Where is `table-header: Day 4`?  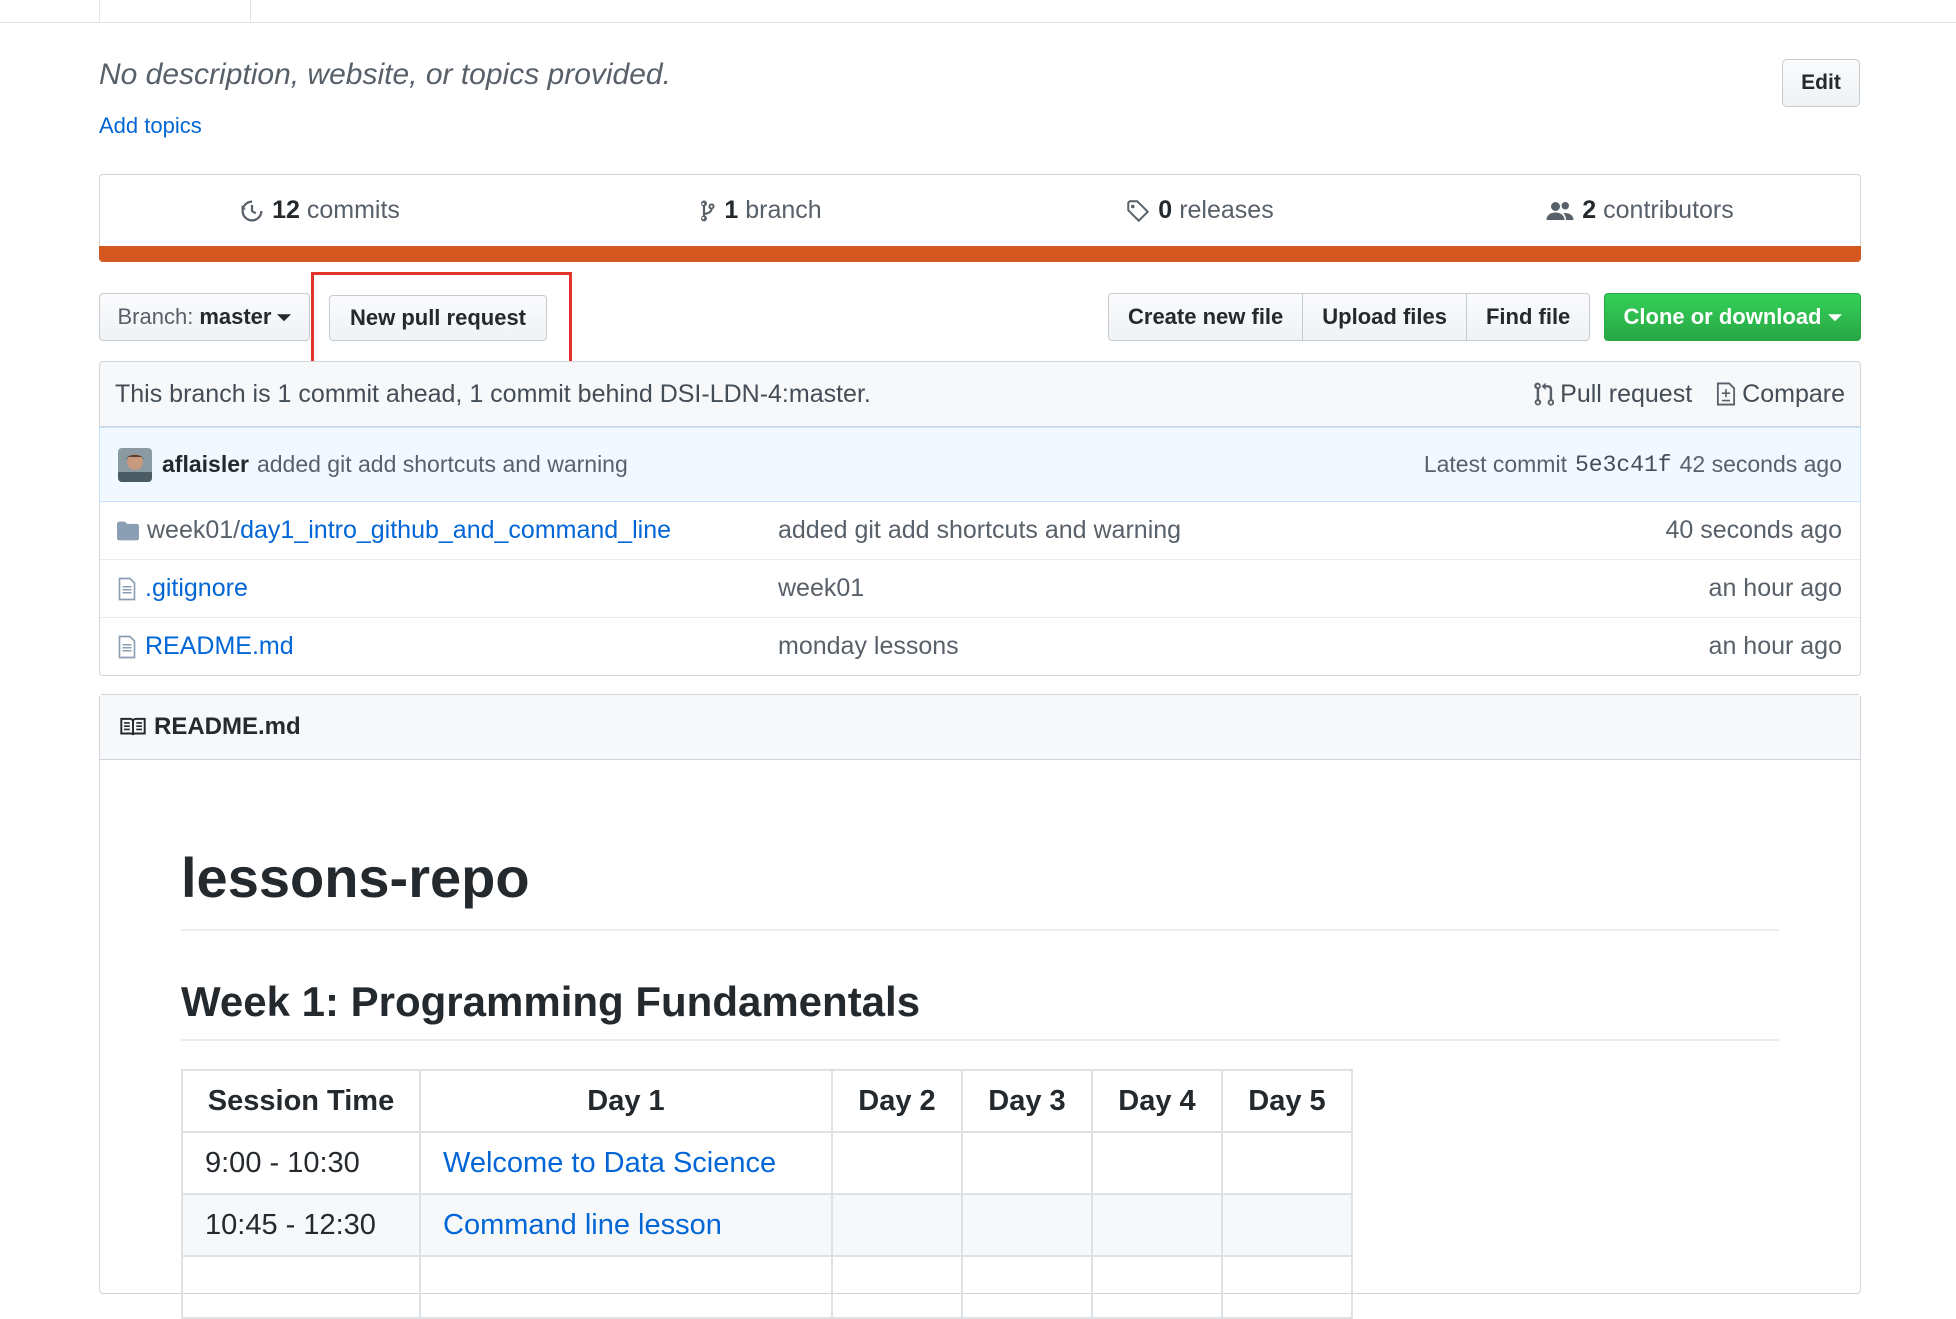
table-header: Day 4 is located at coordinates (1157, 1101).